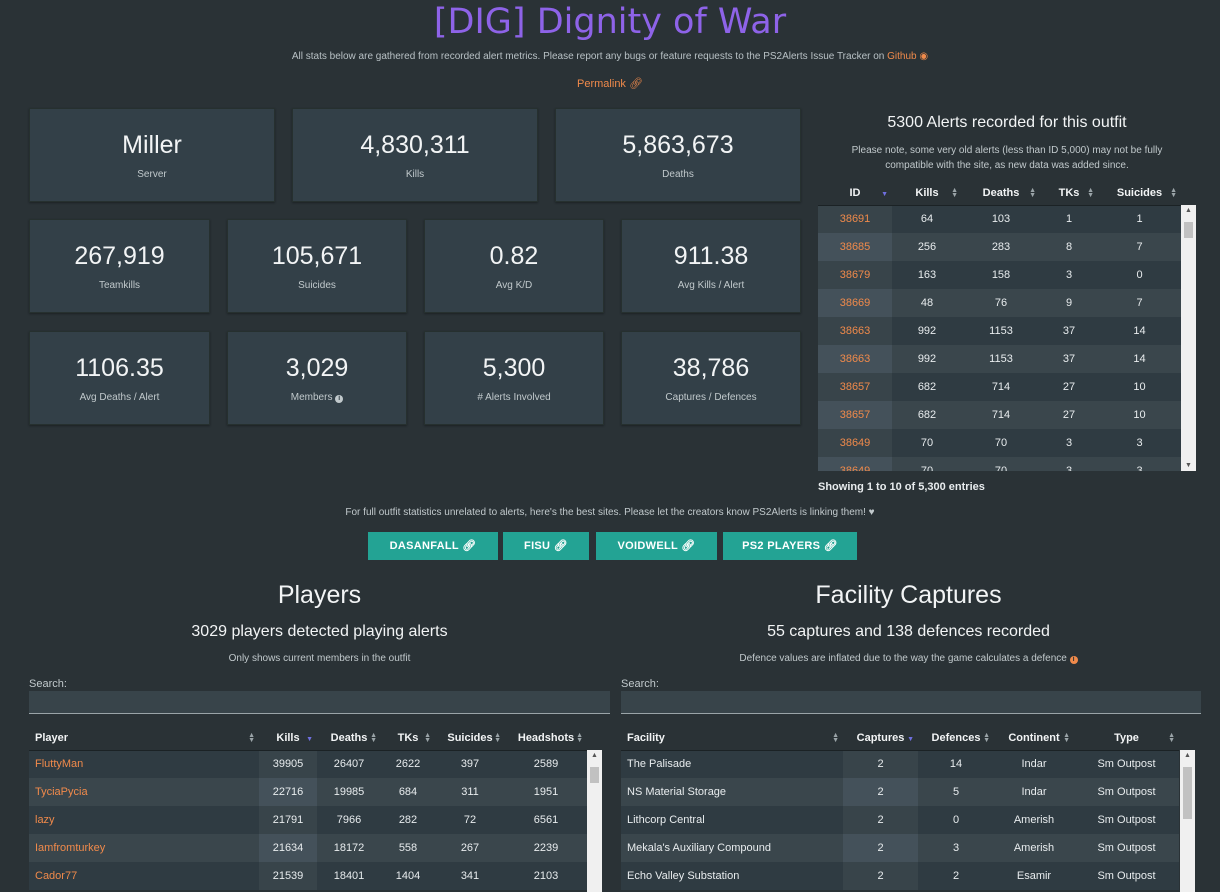 Image resolution: width=1220 pixels, height=892 pixels. I want to click on table-row: 38691 64 103 1 1, so click(999, 219).